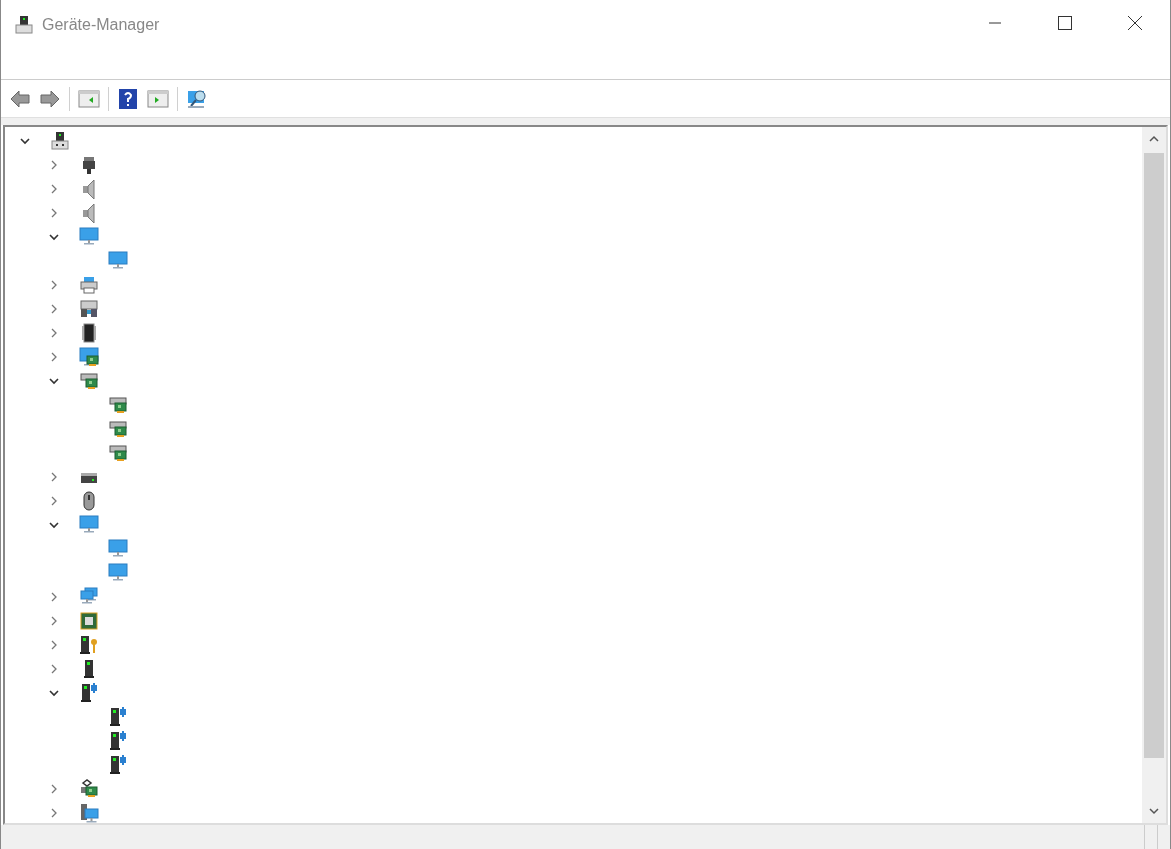 Image resolution: width=1171 pixels, height=849 pixels. I want to click on computer-icon, so click(60, 141).